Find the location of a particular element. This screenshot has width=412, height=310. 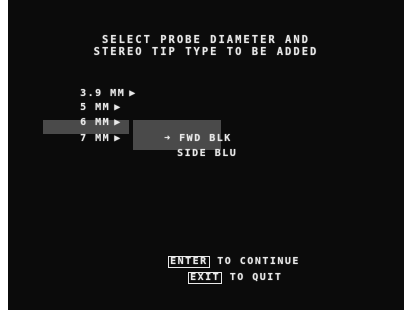

exit-instruction: EXIT TO QUIT is located at coordinates (220, 278).